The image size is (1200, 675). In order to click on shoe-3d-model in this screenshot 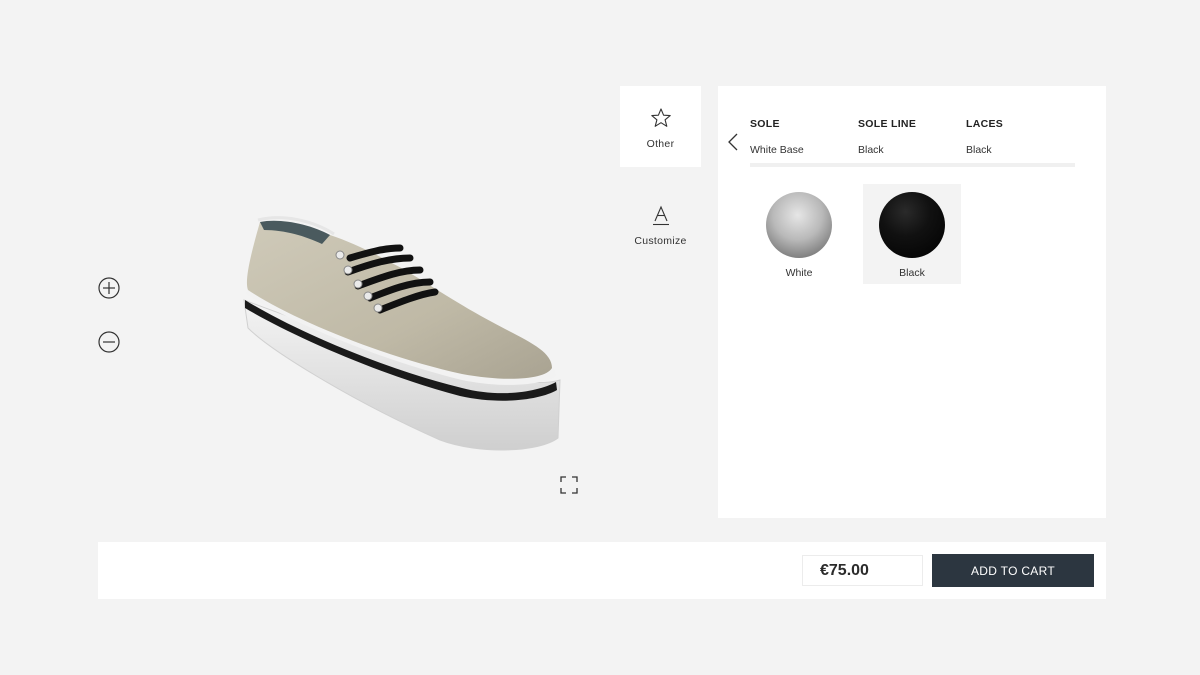, I will do `click(402, 332)`.